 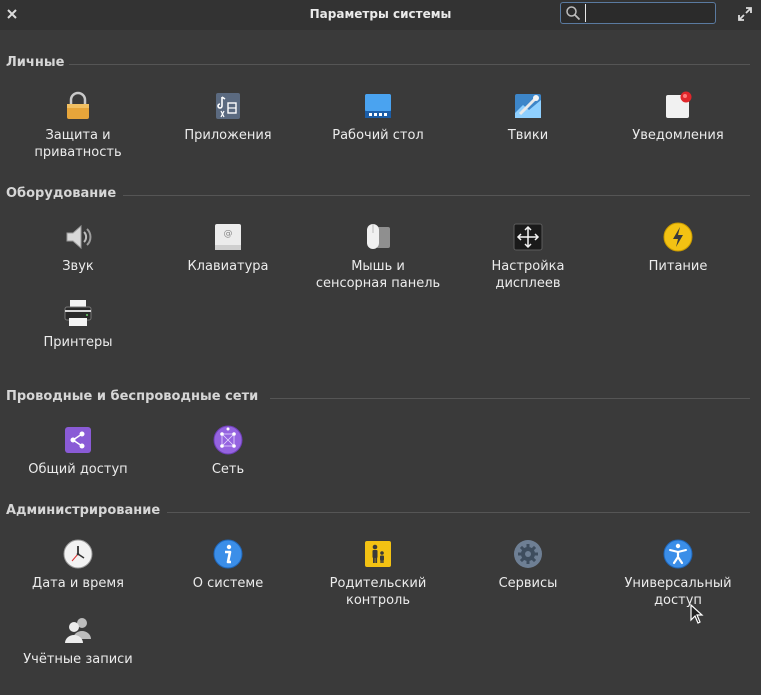 I want to click on maximize-button, so click(x=745, y=14).